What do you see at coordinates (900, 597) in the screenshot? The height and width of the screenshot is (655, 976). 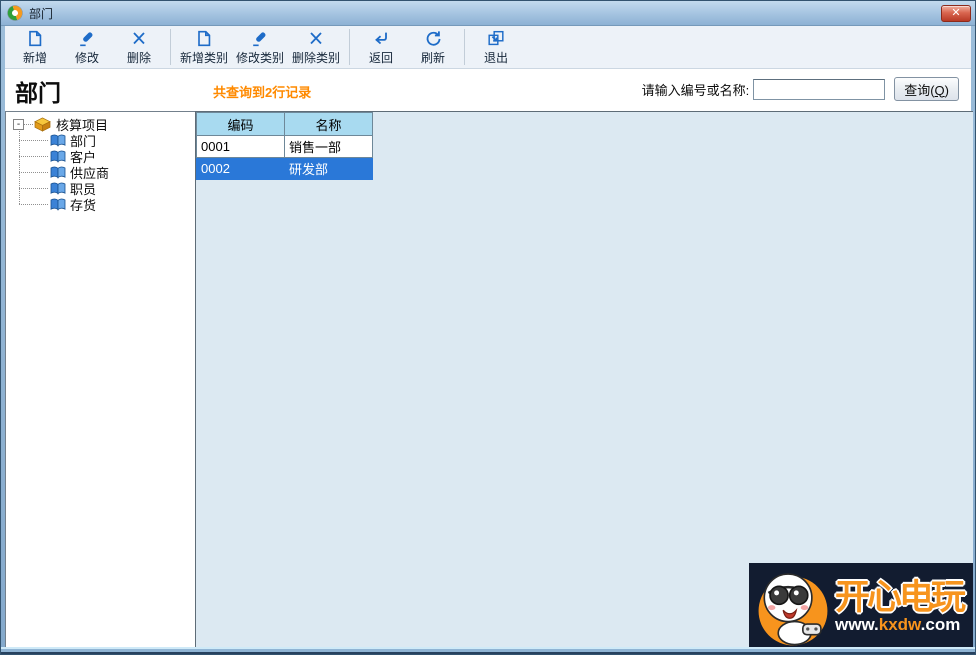 I see `watermark-brand: 开心电玩` at bounding box center [900, 597].